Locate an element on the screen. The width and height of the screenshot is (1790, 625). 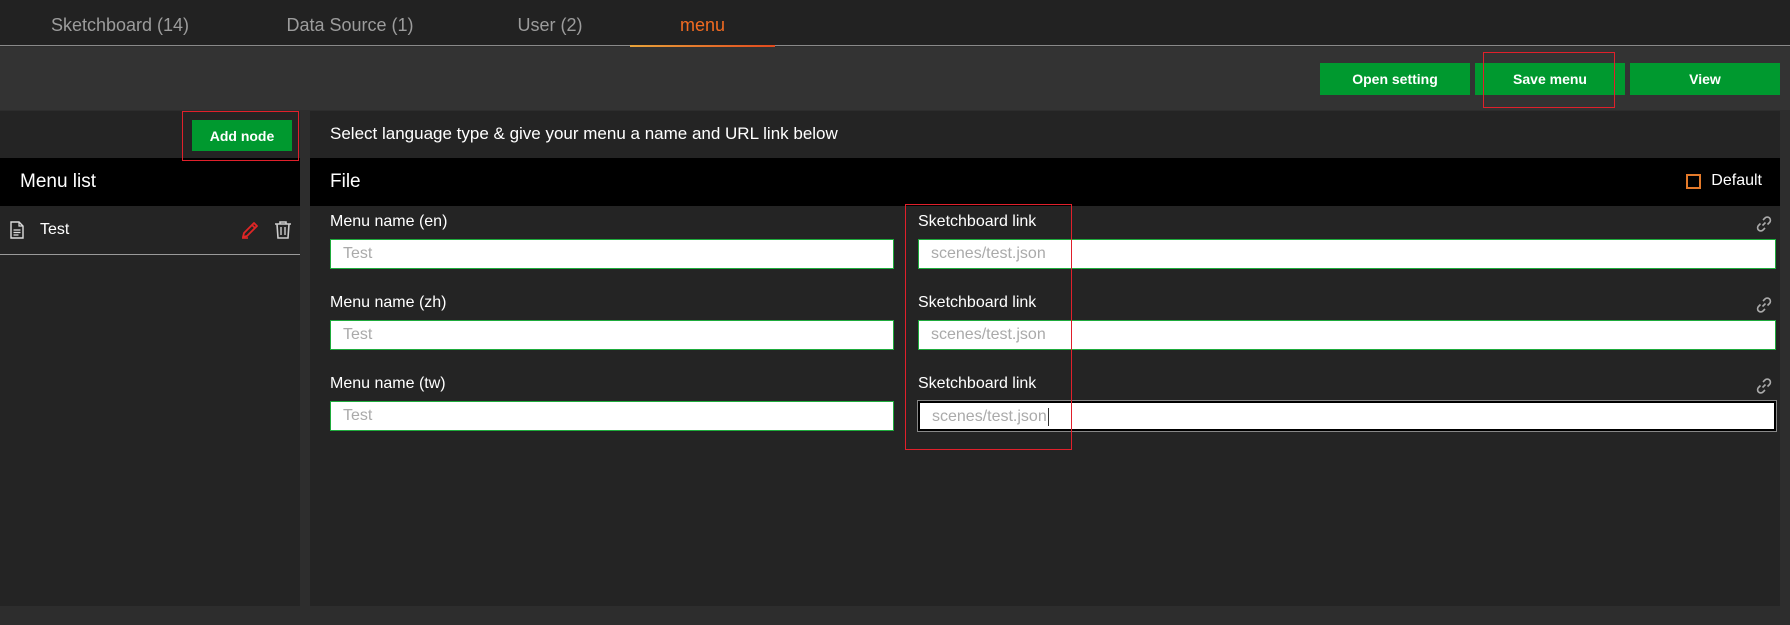
pencil-icon is located at coordinates (250, 230).